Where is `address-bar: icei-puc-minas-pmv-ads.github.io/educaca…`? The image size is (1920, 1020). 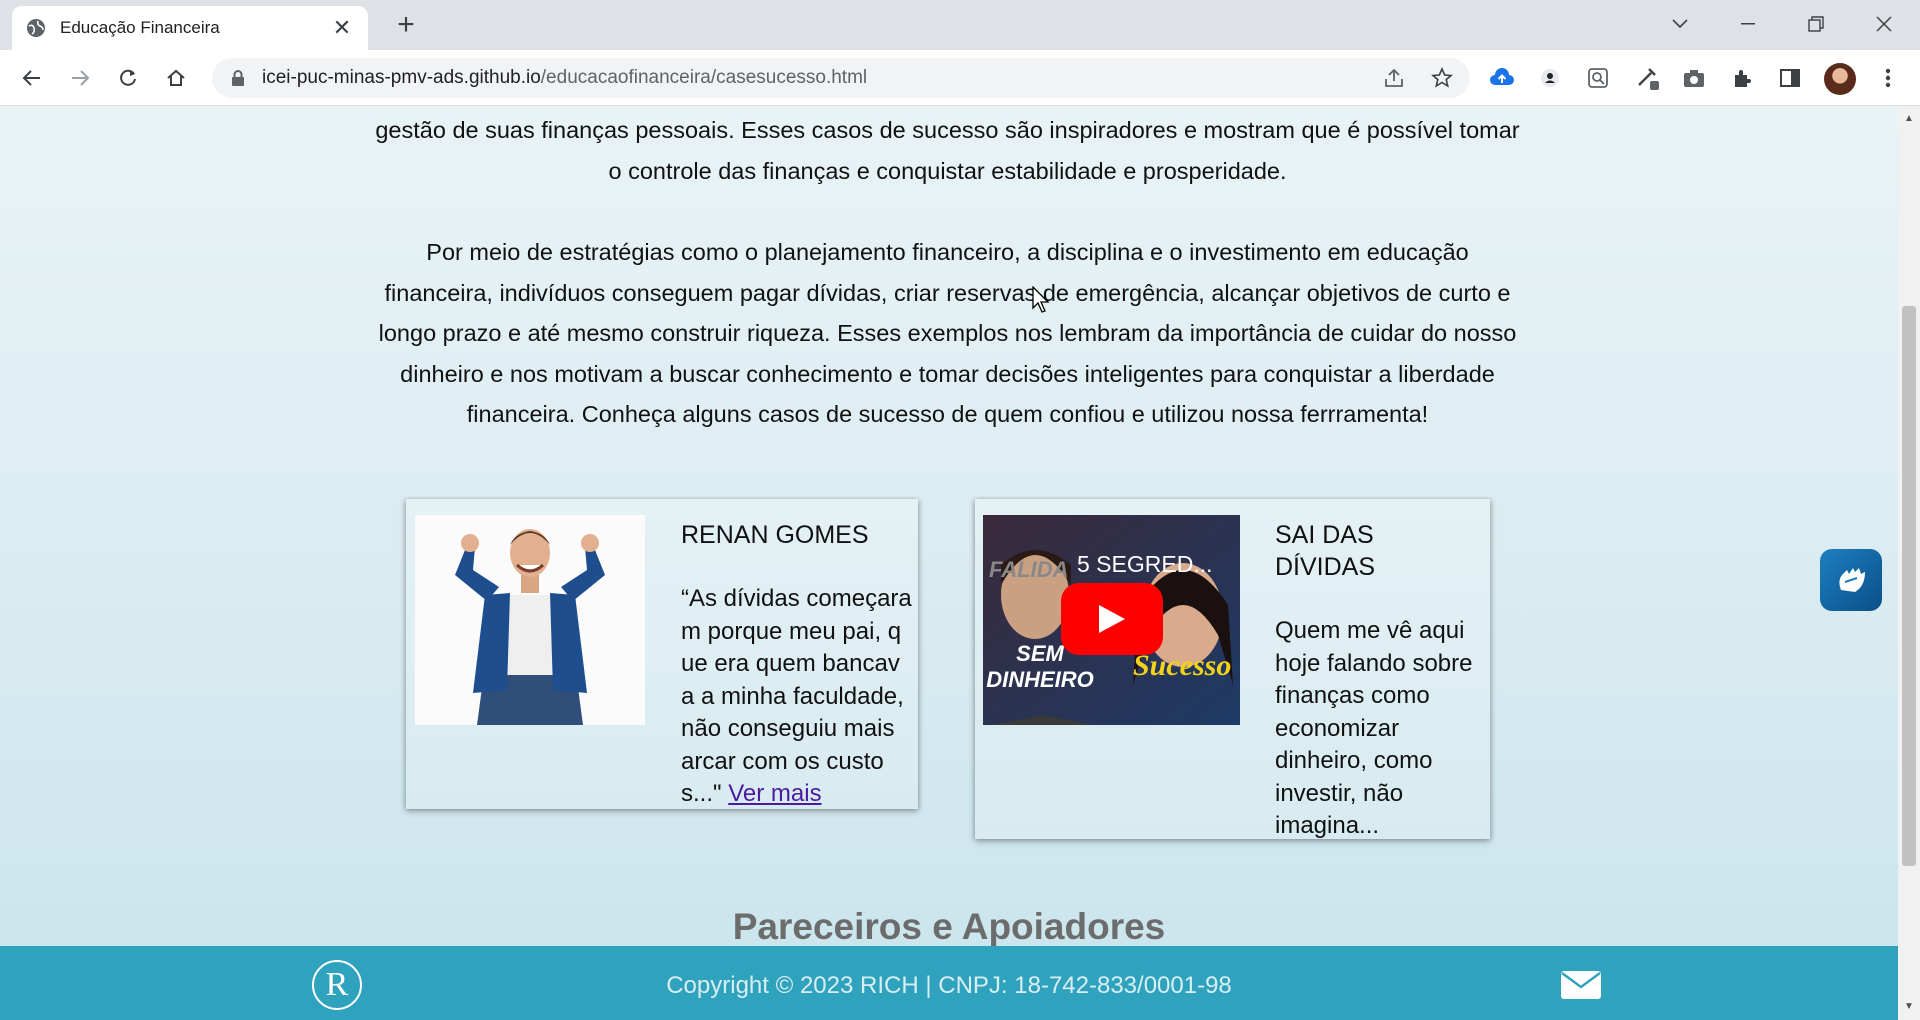
address-bar: icei-puc-minas-pmv-ads.github.io/educaca… is located at coordinates (841, 78).